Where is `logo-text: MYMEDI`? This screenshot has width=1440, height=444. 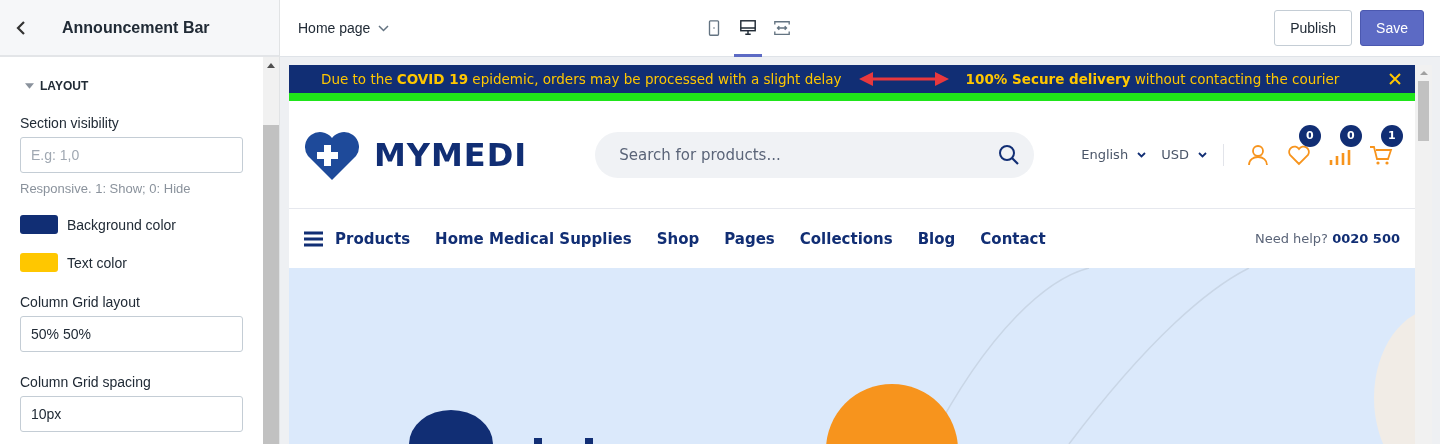 logo-text: MYMEDI is located at coordinates (451, 154).